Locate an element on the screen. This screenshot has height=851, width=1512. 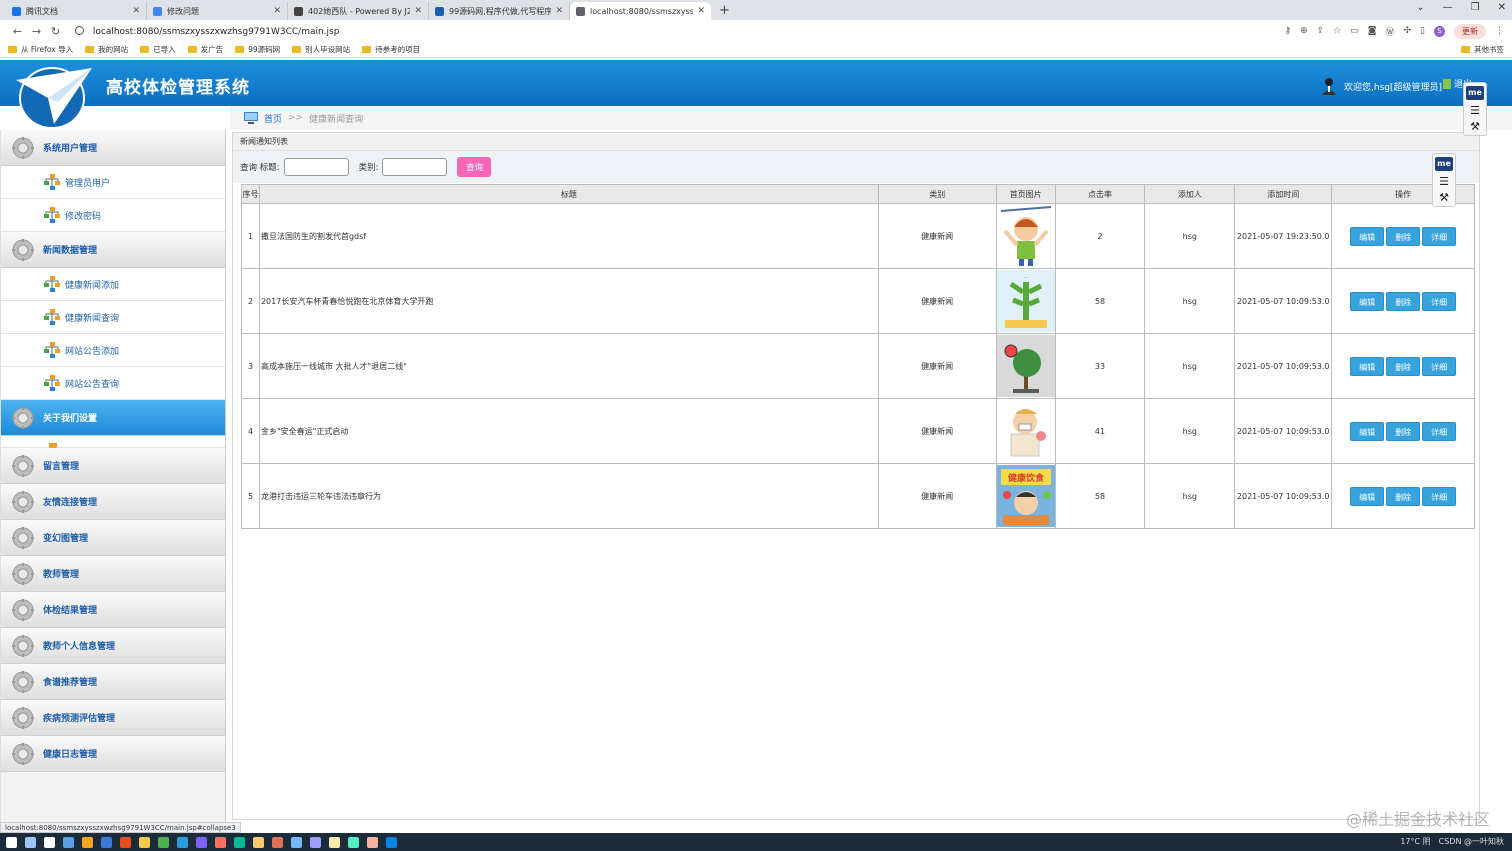
puzzle-icon: ✣ is located at coordinates (1408, 31).